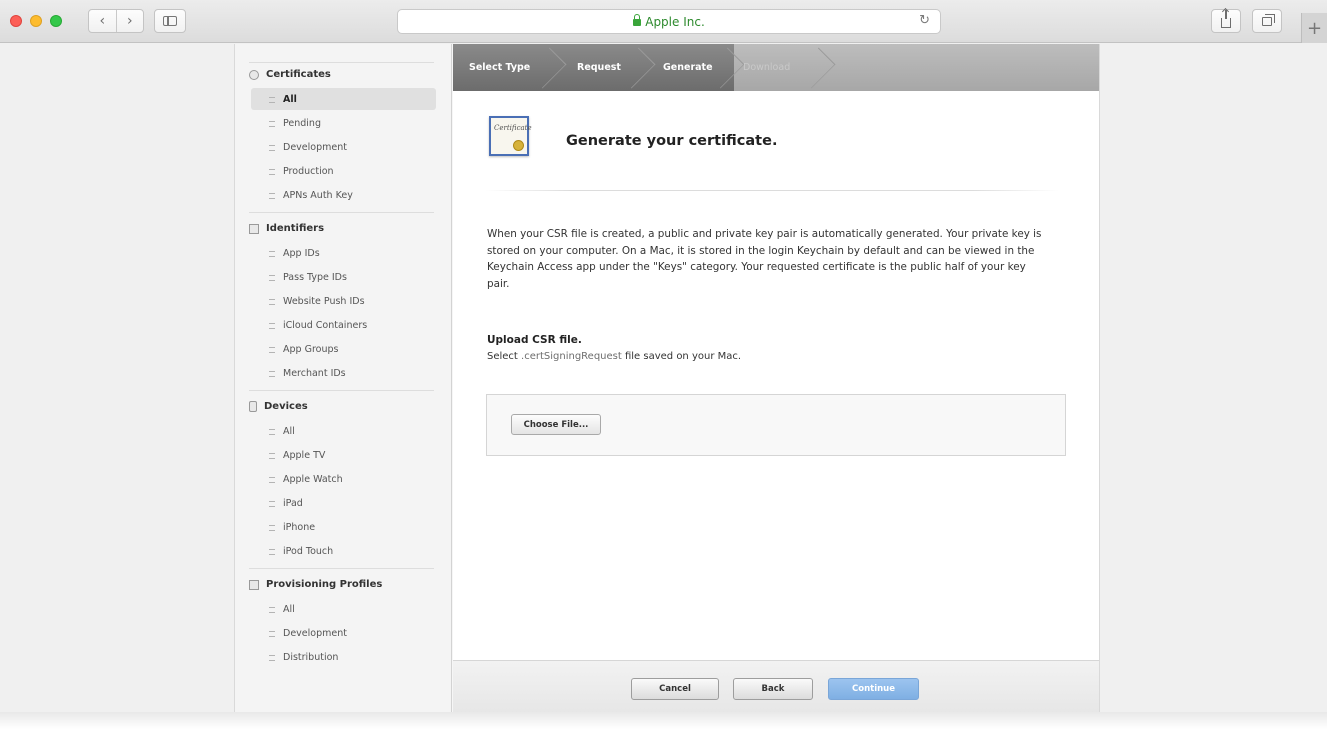  Describe the element at coordinates (295, 228) in the screenshot. I see `section-title: Identifiers` at that location.